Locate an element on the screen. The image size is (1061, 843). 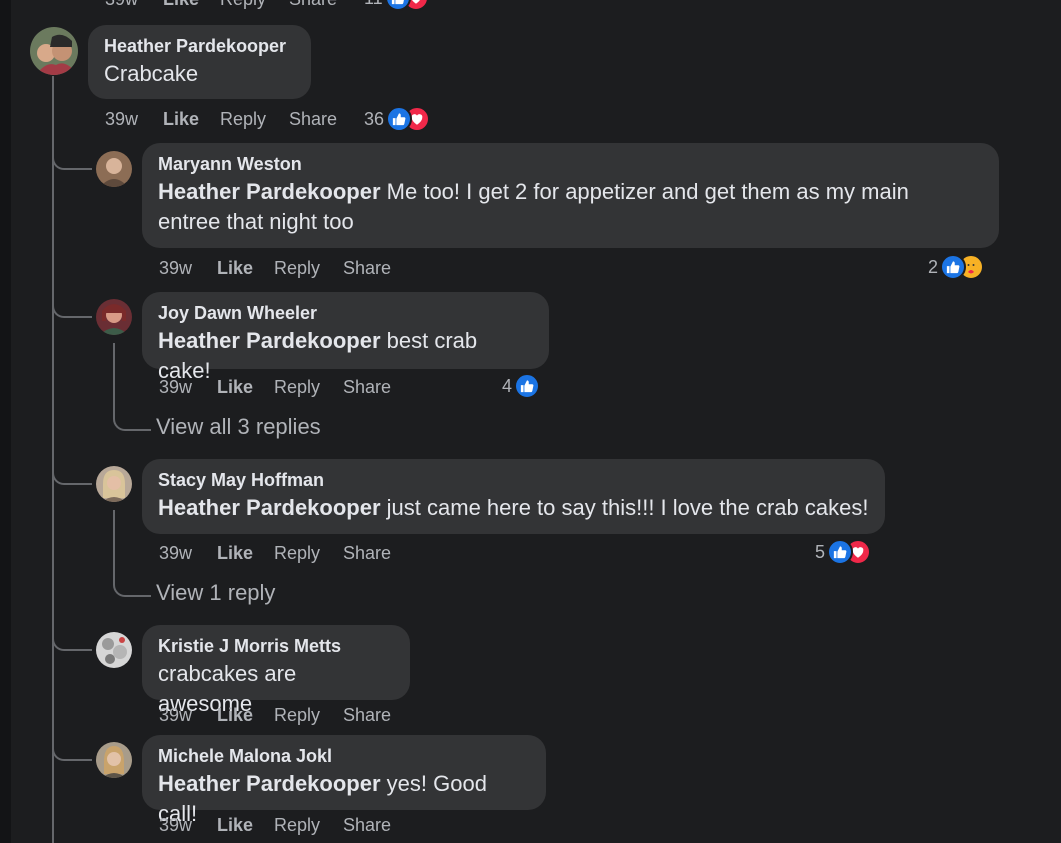
thread-line-main is located at coordinates (53, 459).